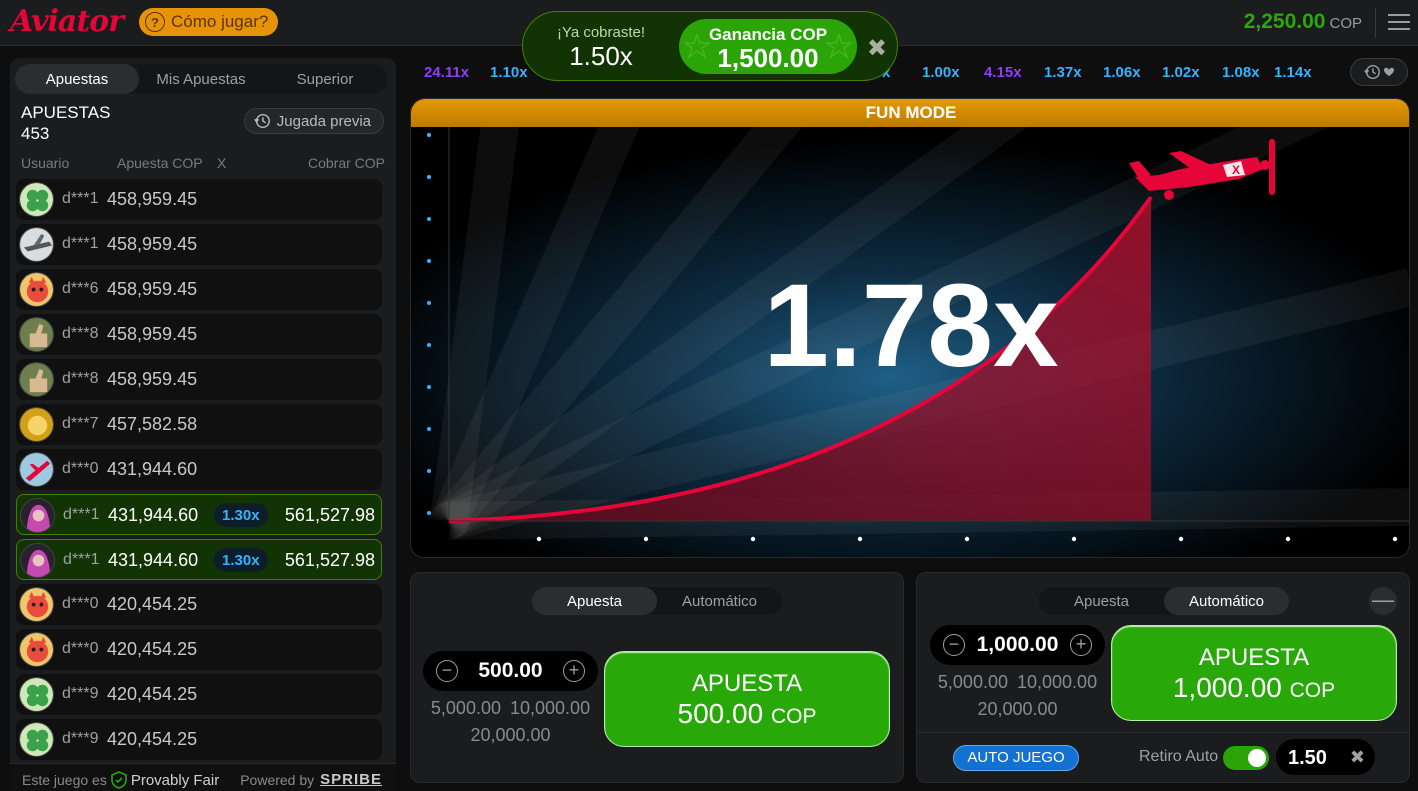 This screenshot has width=1418, height=791. What do you see at coordinates (313, 121) in the screenshot?
I see `previous-round-button: Jugada previa` at bounding box center [313, 121].